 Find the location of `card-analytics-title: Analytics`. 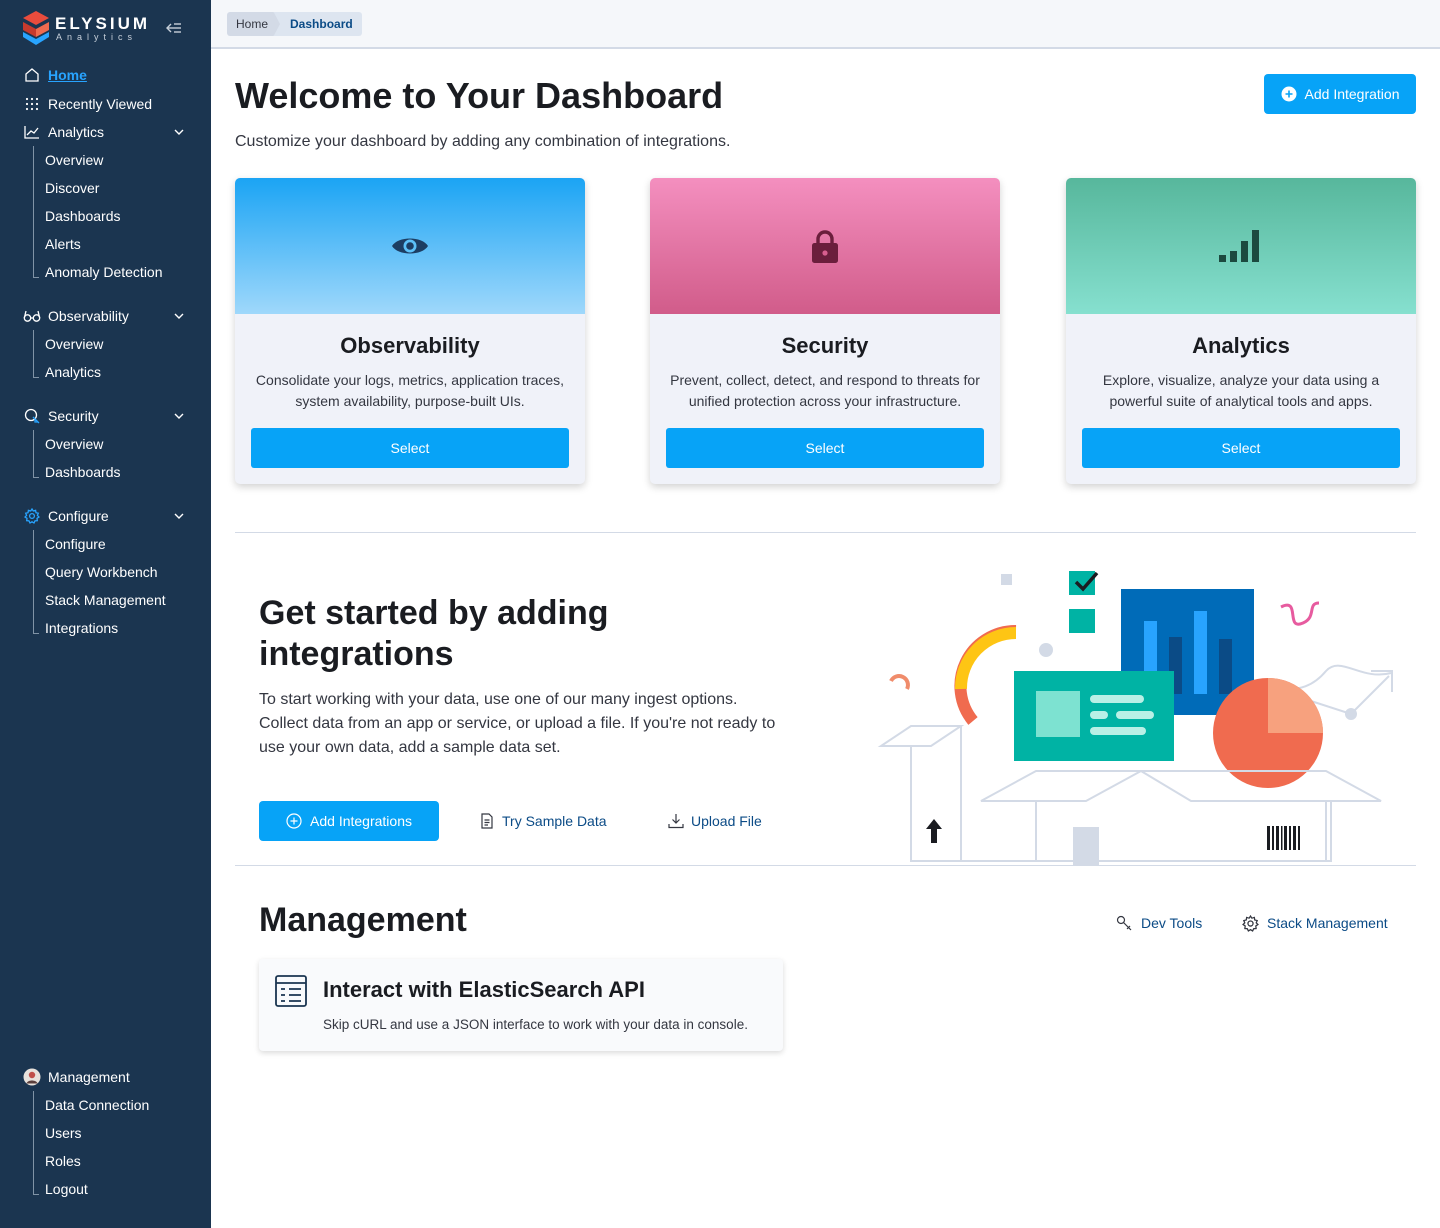

card-analytics-title: Analytics is located at coordinates (1241, 345).